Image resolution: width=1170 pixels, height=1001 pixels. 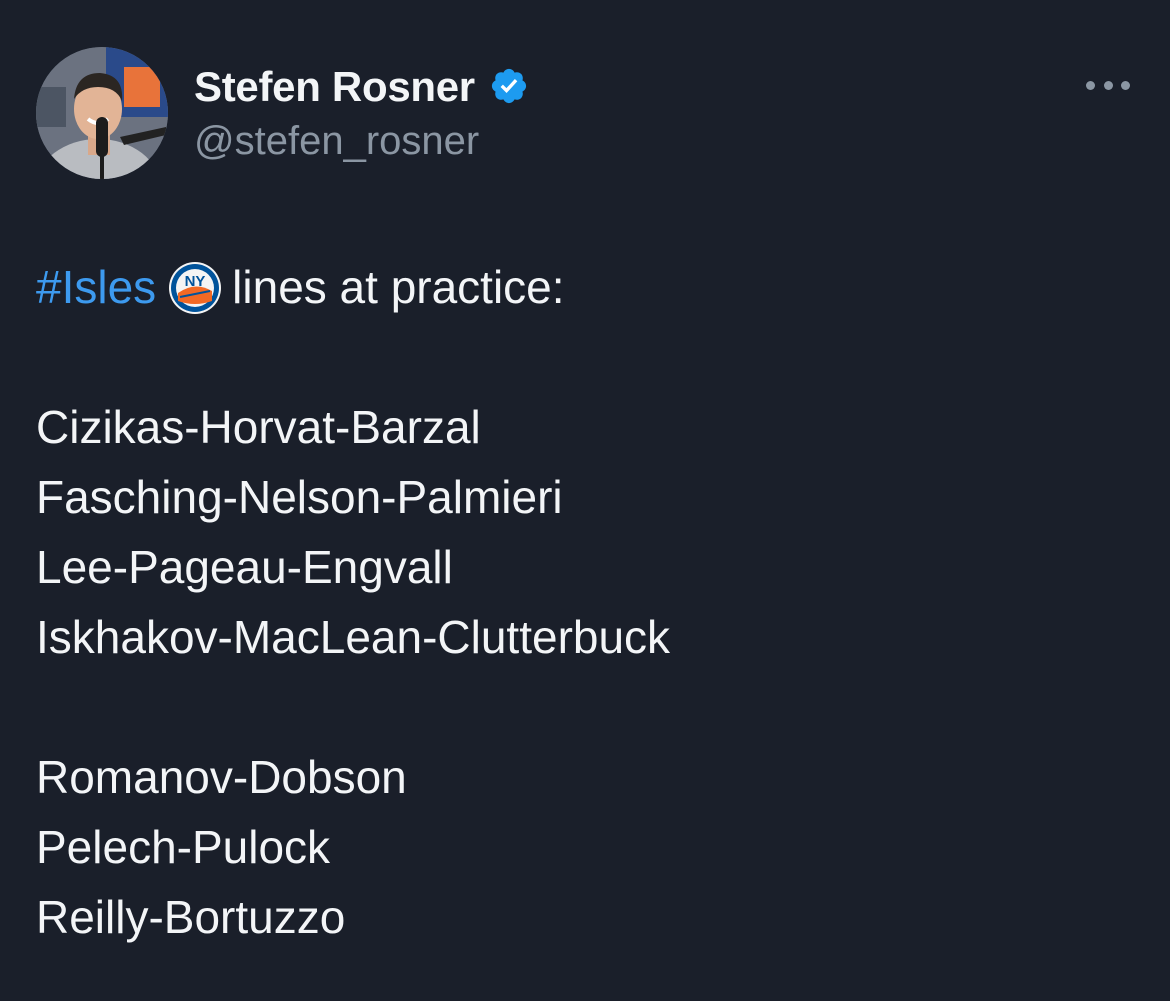 I want to click on avatar-photo, so click(x=102, y=113).